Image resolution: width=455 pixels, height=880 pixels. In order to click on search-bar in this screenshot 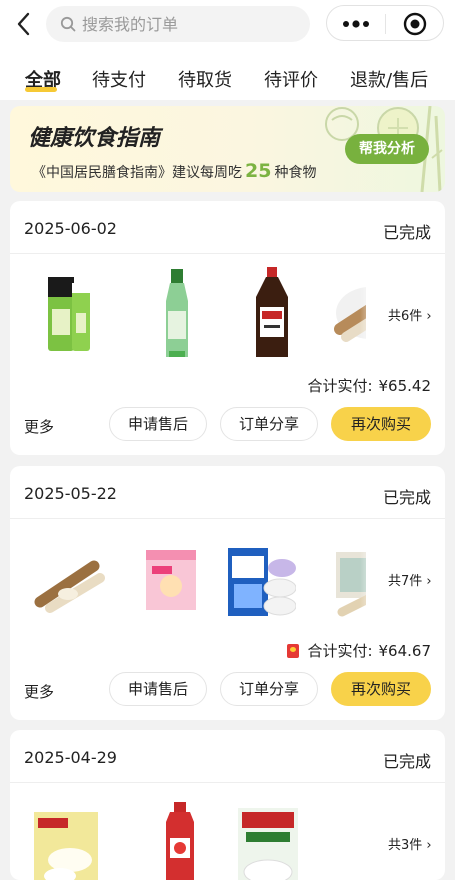, I will do `click(178, 24)`.